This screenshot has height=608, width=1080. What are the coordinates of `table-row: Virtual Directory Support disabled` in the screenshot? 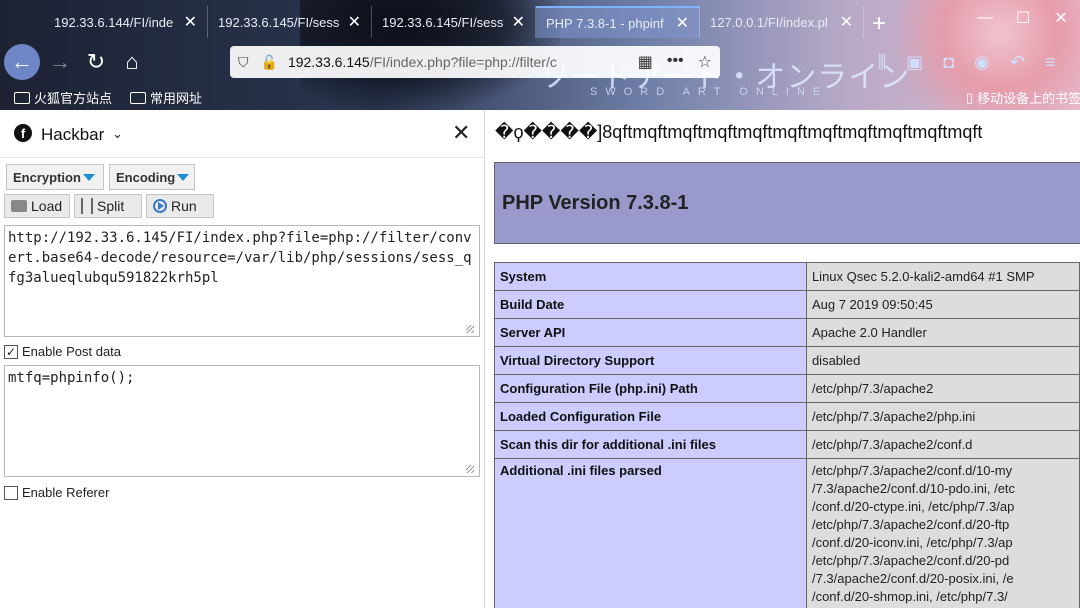 It's located at (787, 361).